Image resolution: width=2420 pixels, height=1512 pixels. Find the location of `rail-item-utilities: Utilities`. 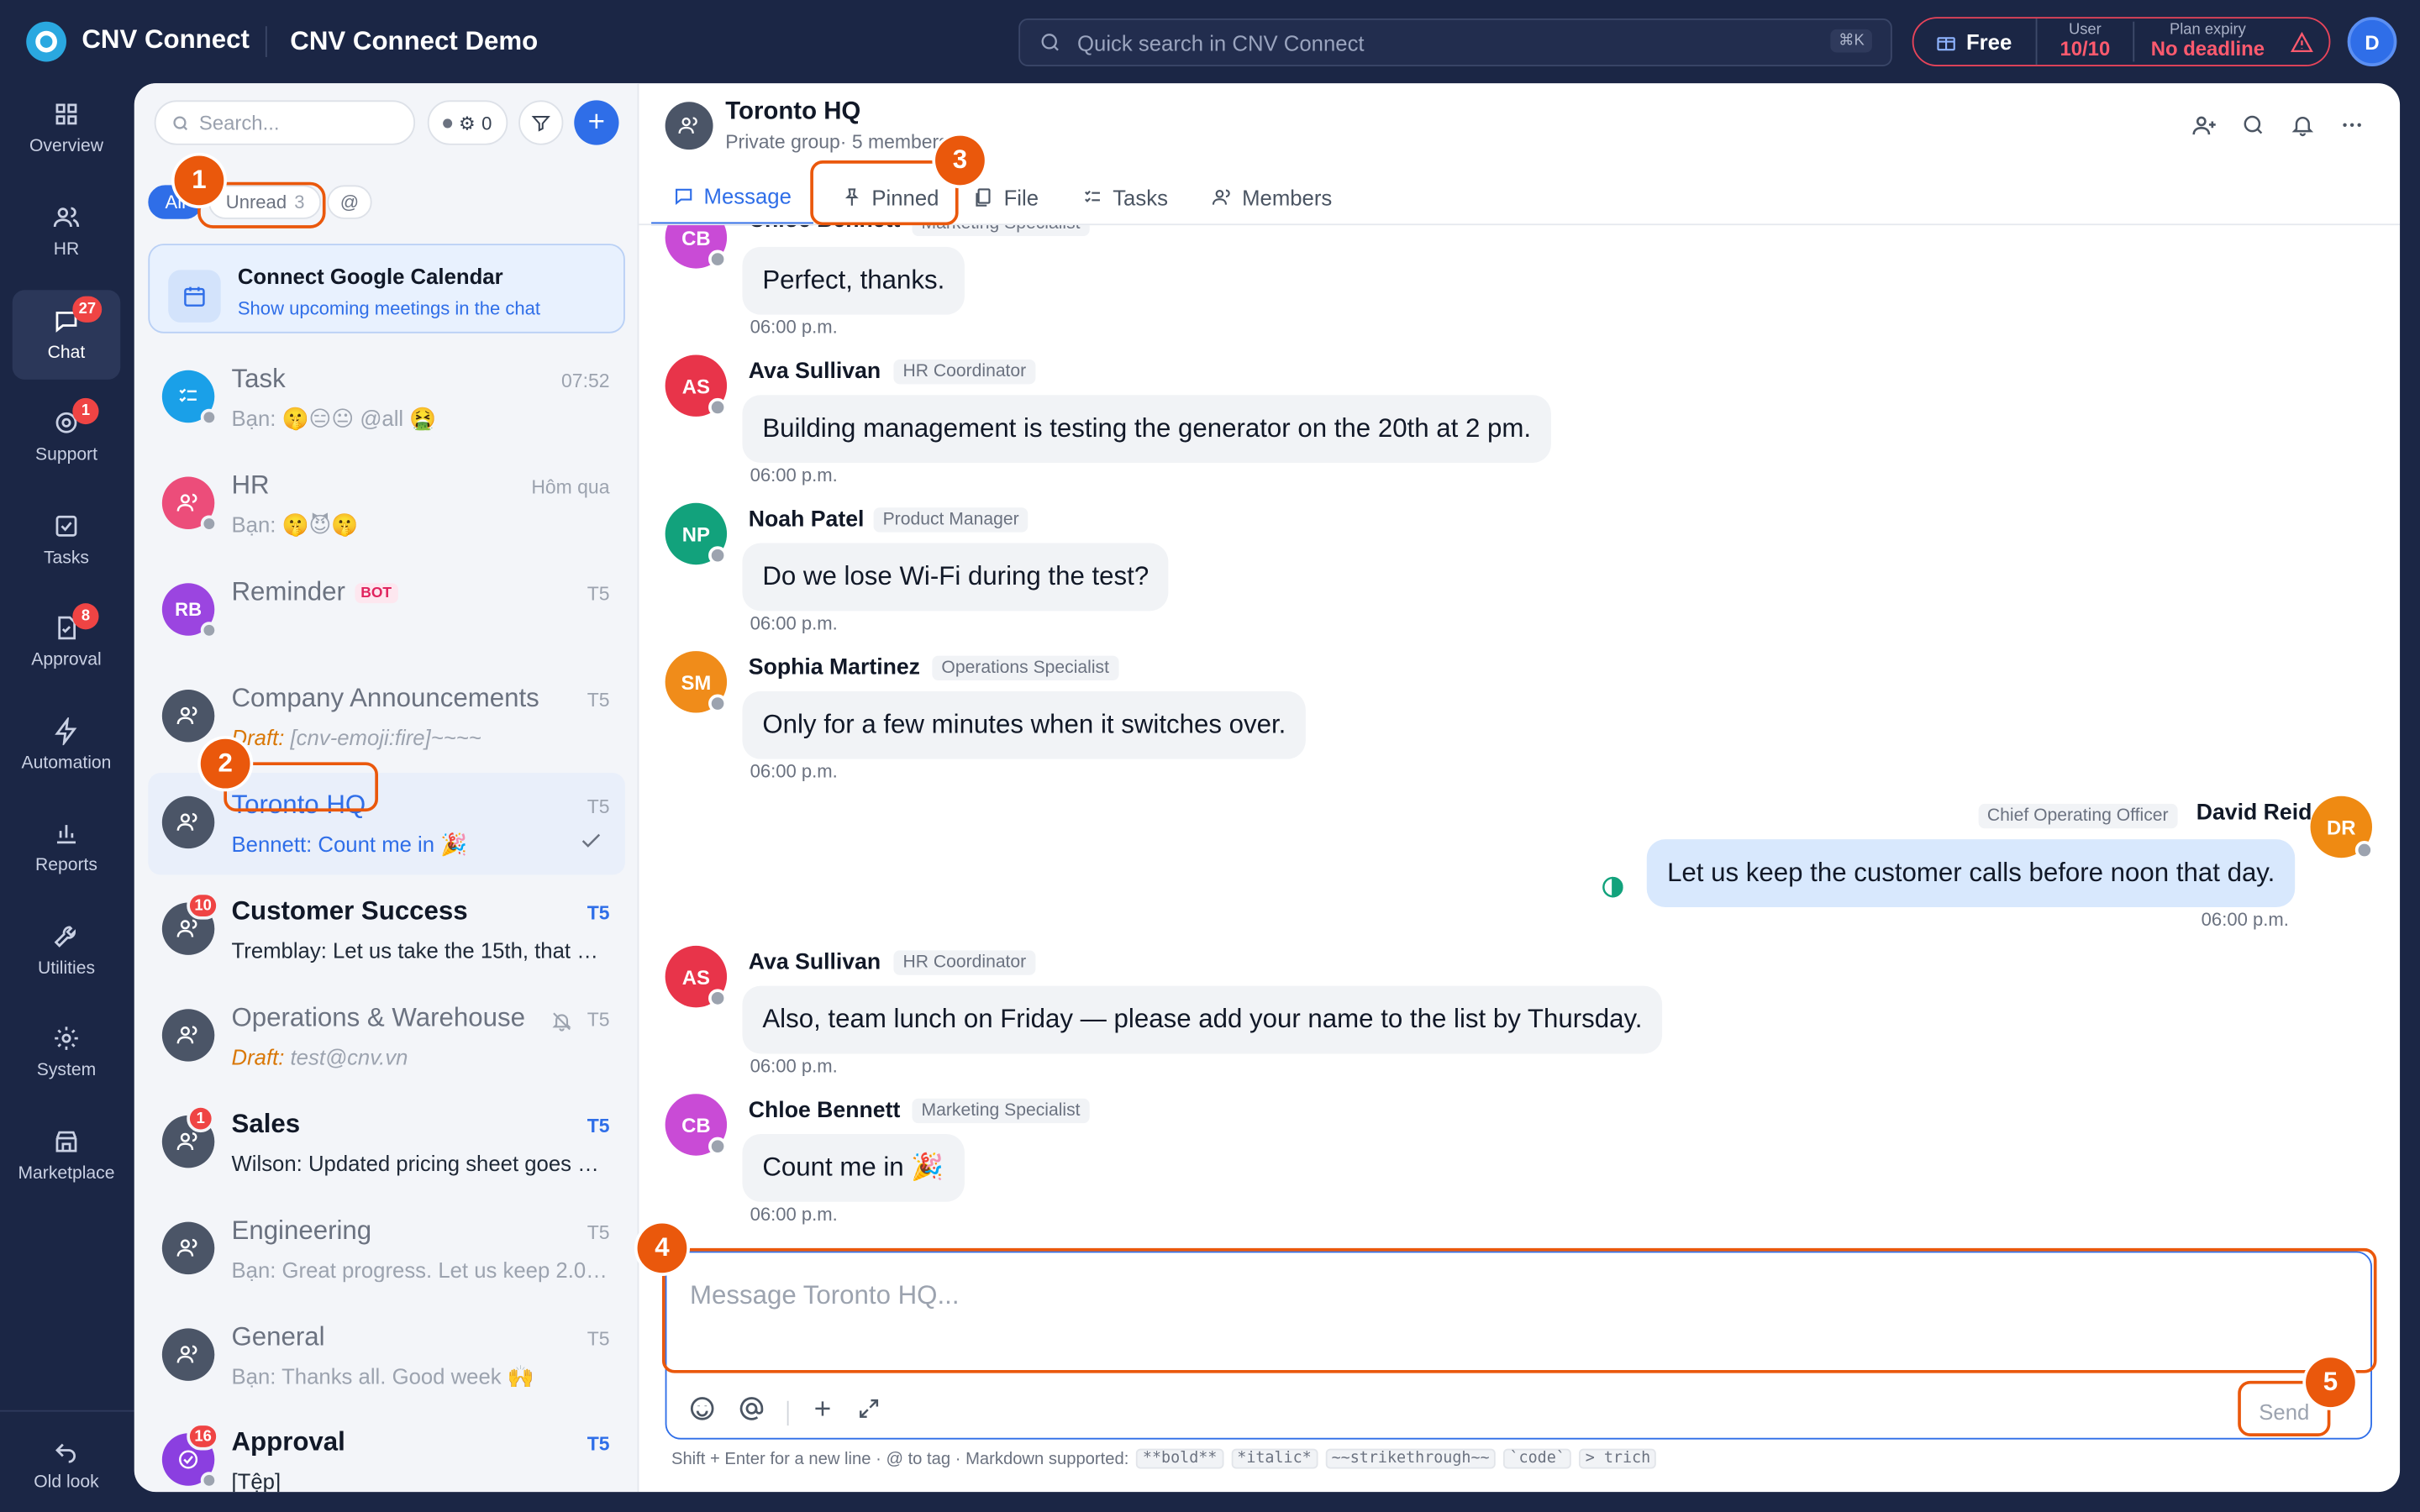

rail-item-utilities: Utilities is located at coordinates (67, 950).